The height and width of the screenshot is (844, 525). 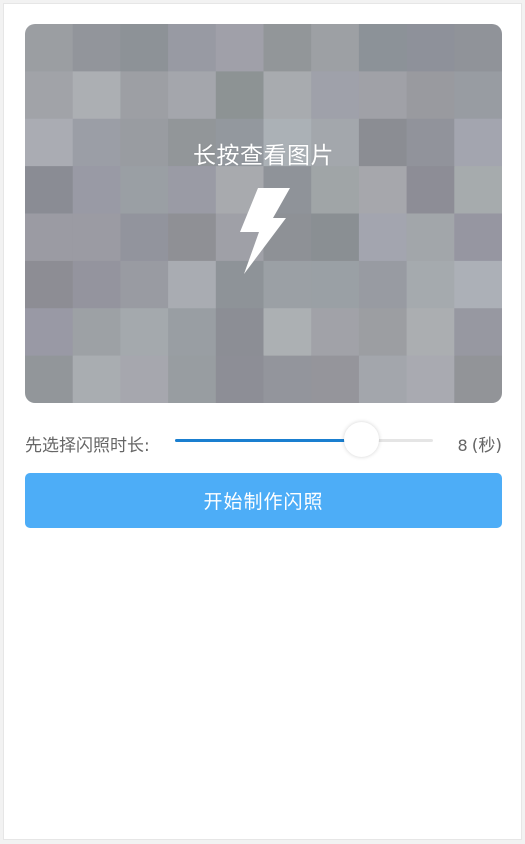 I want to click on duration-value: 8 (秒), so click(x=480, y=443).